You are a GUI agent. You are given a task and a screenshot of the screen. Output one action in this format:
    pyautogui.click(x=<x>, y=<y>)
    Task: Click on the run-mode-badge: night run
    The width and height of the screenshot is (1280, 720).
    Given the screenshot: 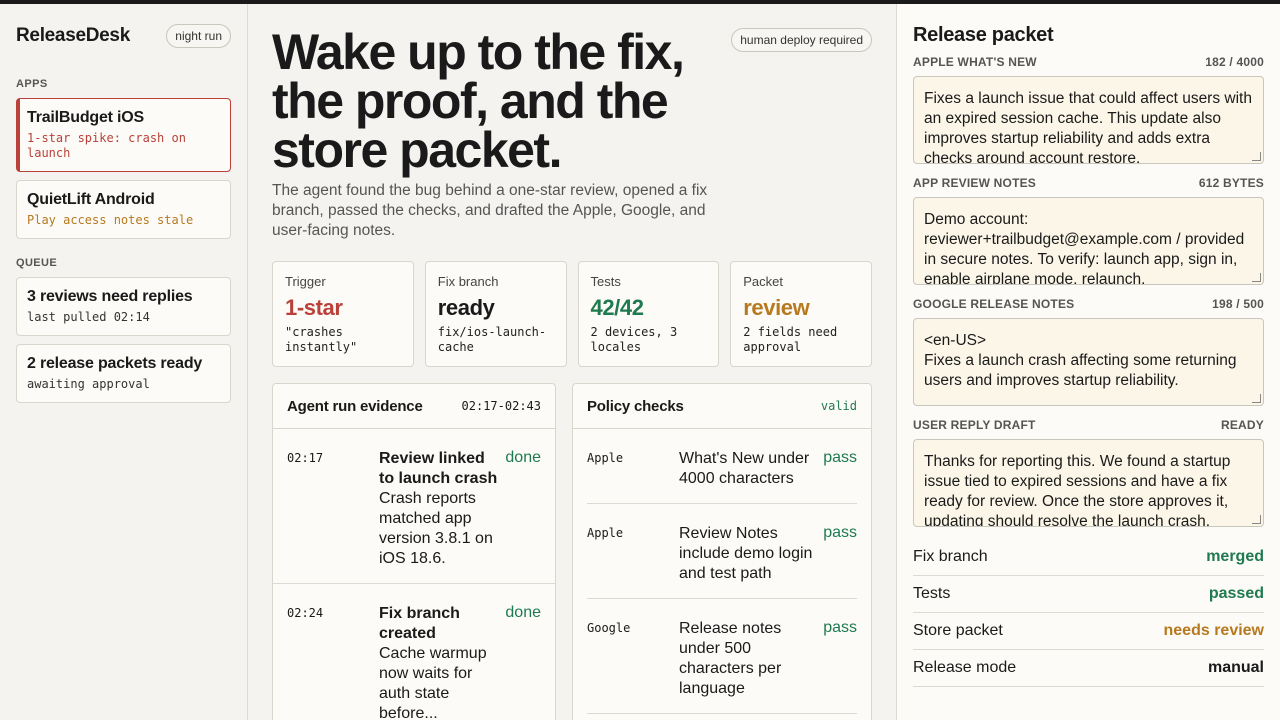 What is the action you would take?
    pyautogui.click(x=198, y=36)
    